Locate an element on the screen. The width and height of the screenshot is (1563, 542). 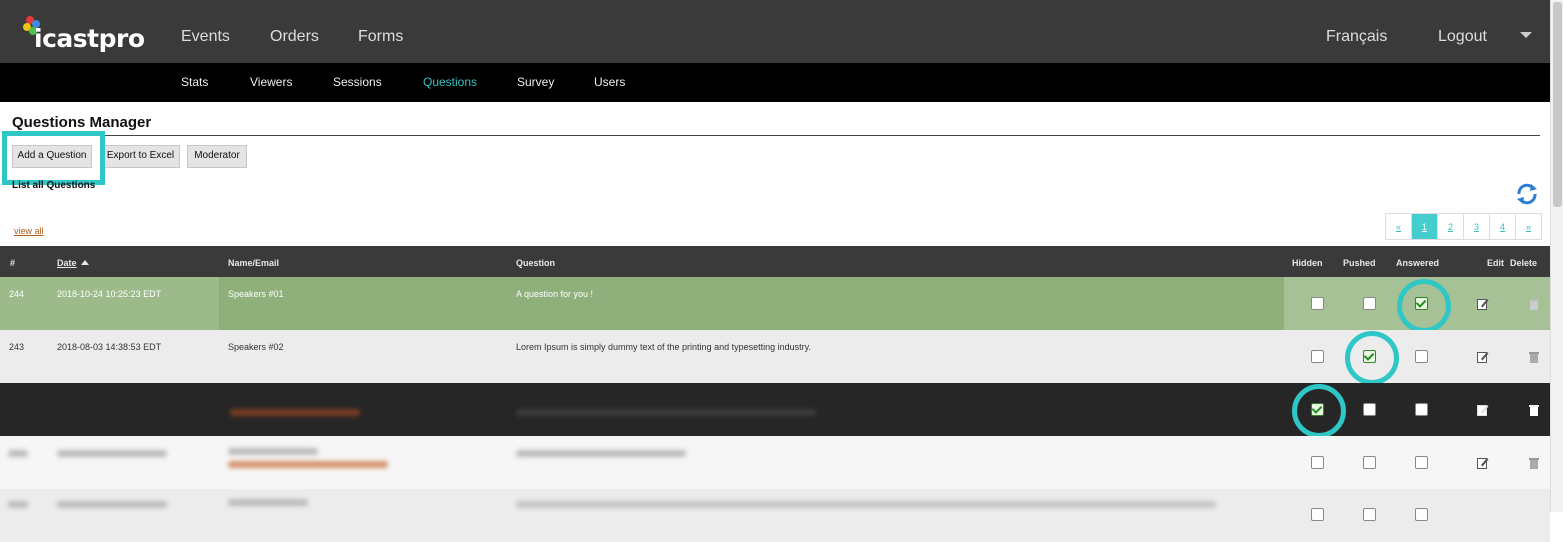
icastpro-logo: icastpro is located at coordinates (82, 34).